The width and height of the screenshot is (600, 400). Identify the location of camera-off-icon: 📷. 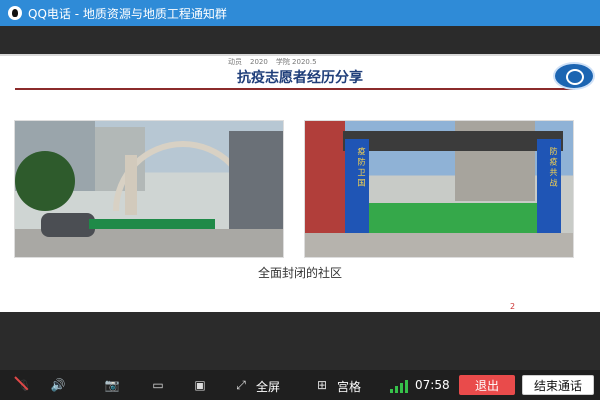
(112, 385).